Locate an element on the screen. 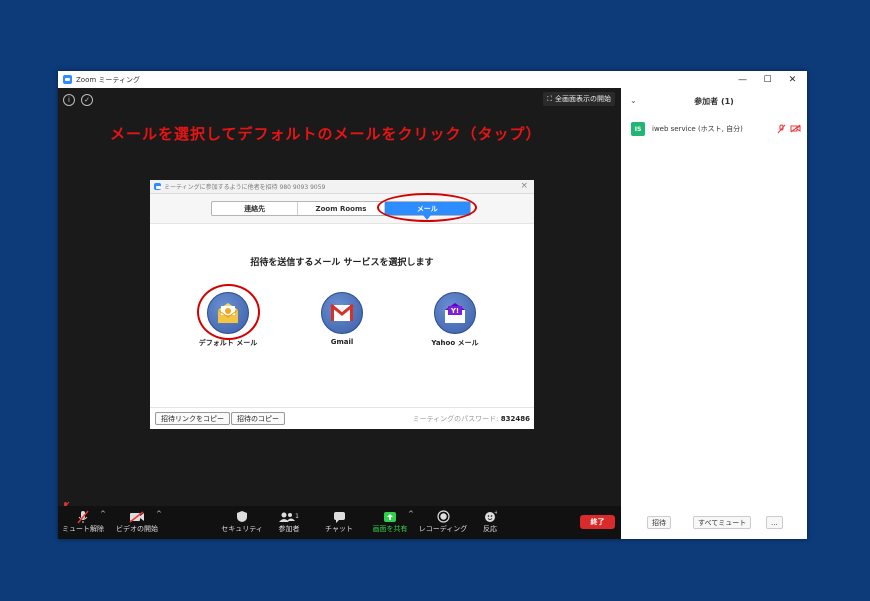 The image size is (870, 601). participant-status-icons is located at coordinates (789, 129).